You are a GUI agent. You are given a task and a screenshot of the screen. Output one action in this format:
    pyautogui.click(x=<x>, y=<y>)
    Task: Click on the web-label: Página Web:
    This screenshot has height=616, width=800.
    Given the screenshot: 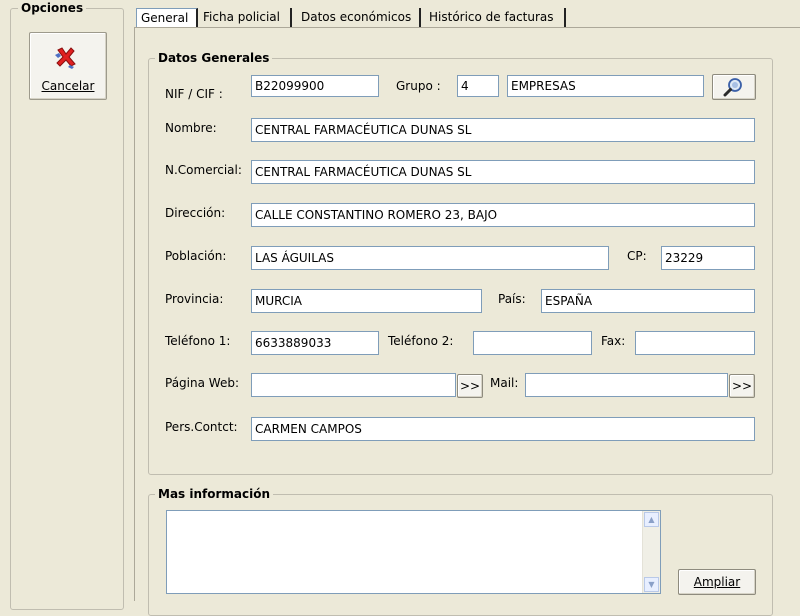 What is the action you would take?
    pyautogui.click(x=202, y=383)
    